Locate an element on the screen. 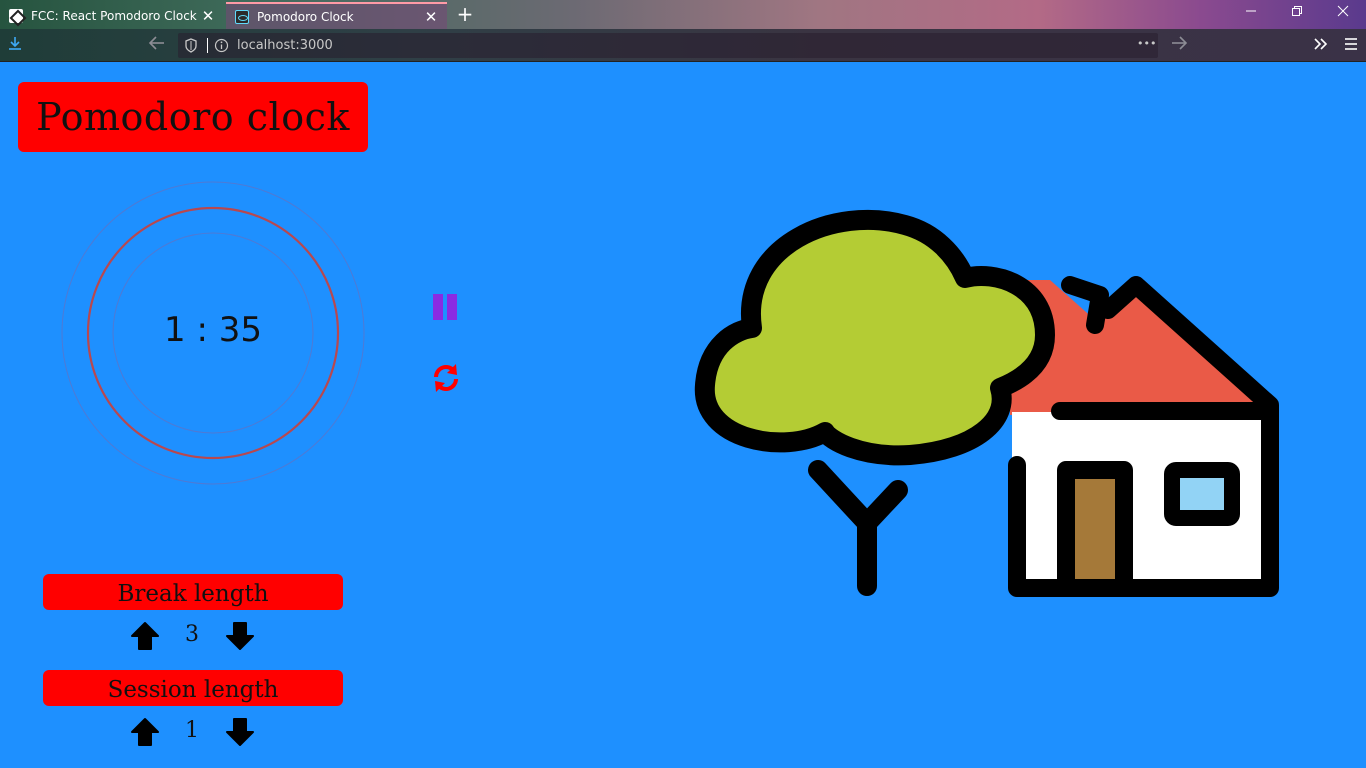 The width and height of the screenshot is (1366, 768). pause-icon is located at coordinates (445, 307).